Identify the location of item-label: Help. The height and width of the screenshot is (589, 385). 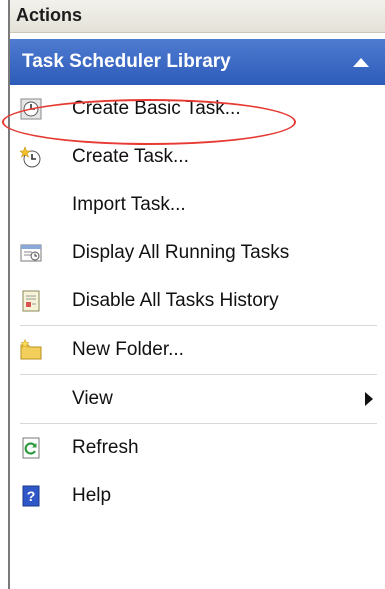
(92, 495).